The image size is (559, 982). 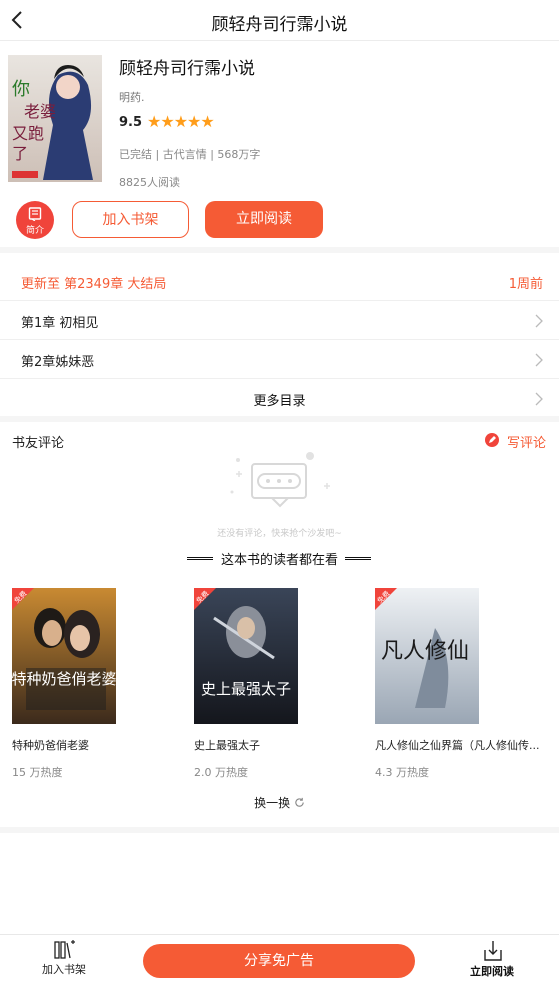 I want to click on share-no-ads-button: 分享免广告, so click(x=279, y=961).